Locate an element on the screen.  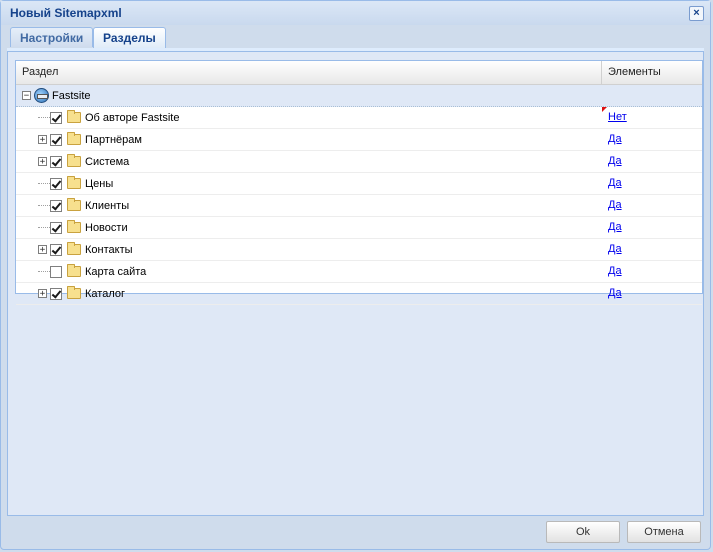
tree-row: + Контакты Да is located at coordinates (359, 250).